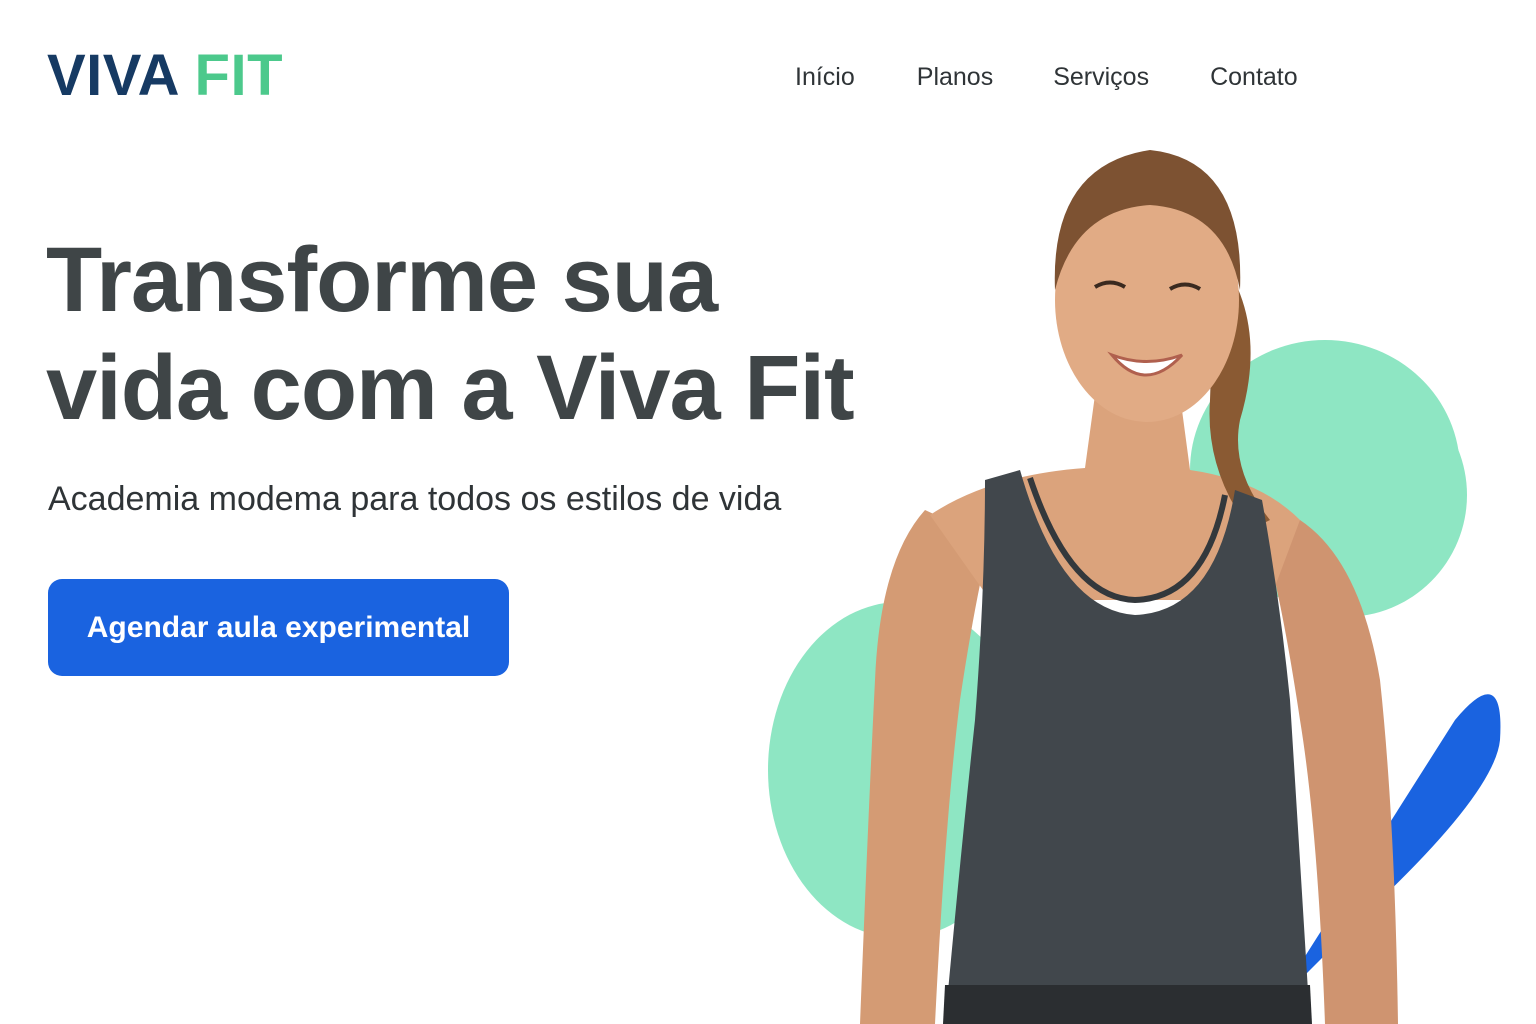 This screenshot has width=1536, height=1024. I want to click on nav-link-planos: Planos, so click(955, 77).